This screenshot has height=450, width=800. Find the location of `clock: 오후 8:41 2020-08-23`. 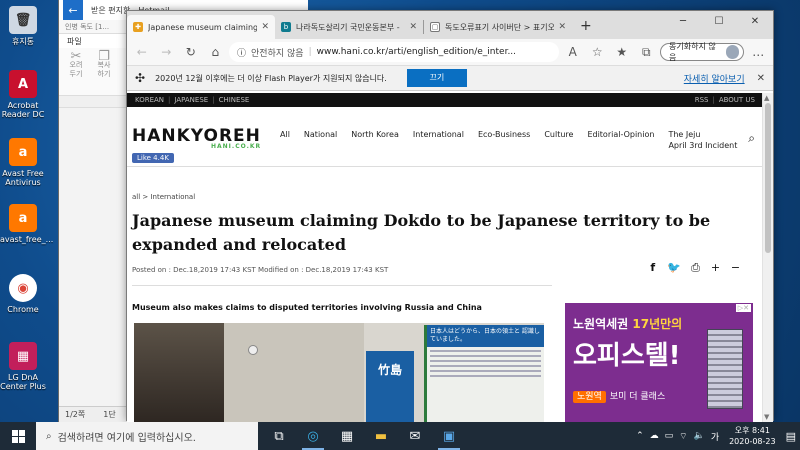

clock: 오후 8:41 2020-08-23 is located at coordinates (752, 436).